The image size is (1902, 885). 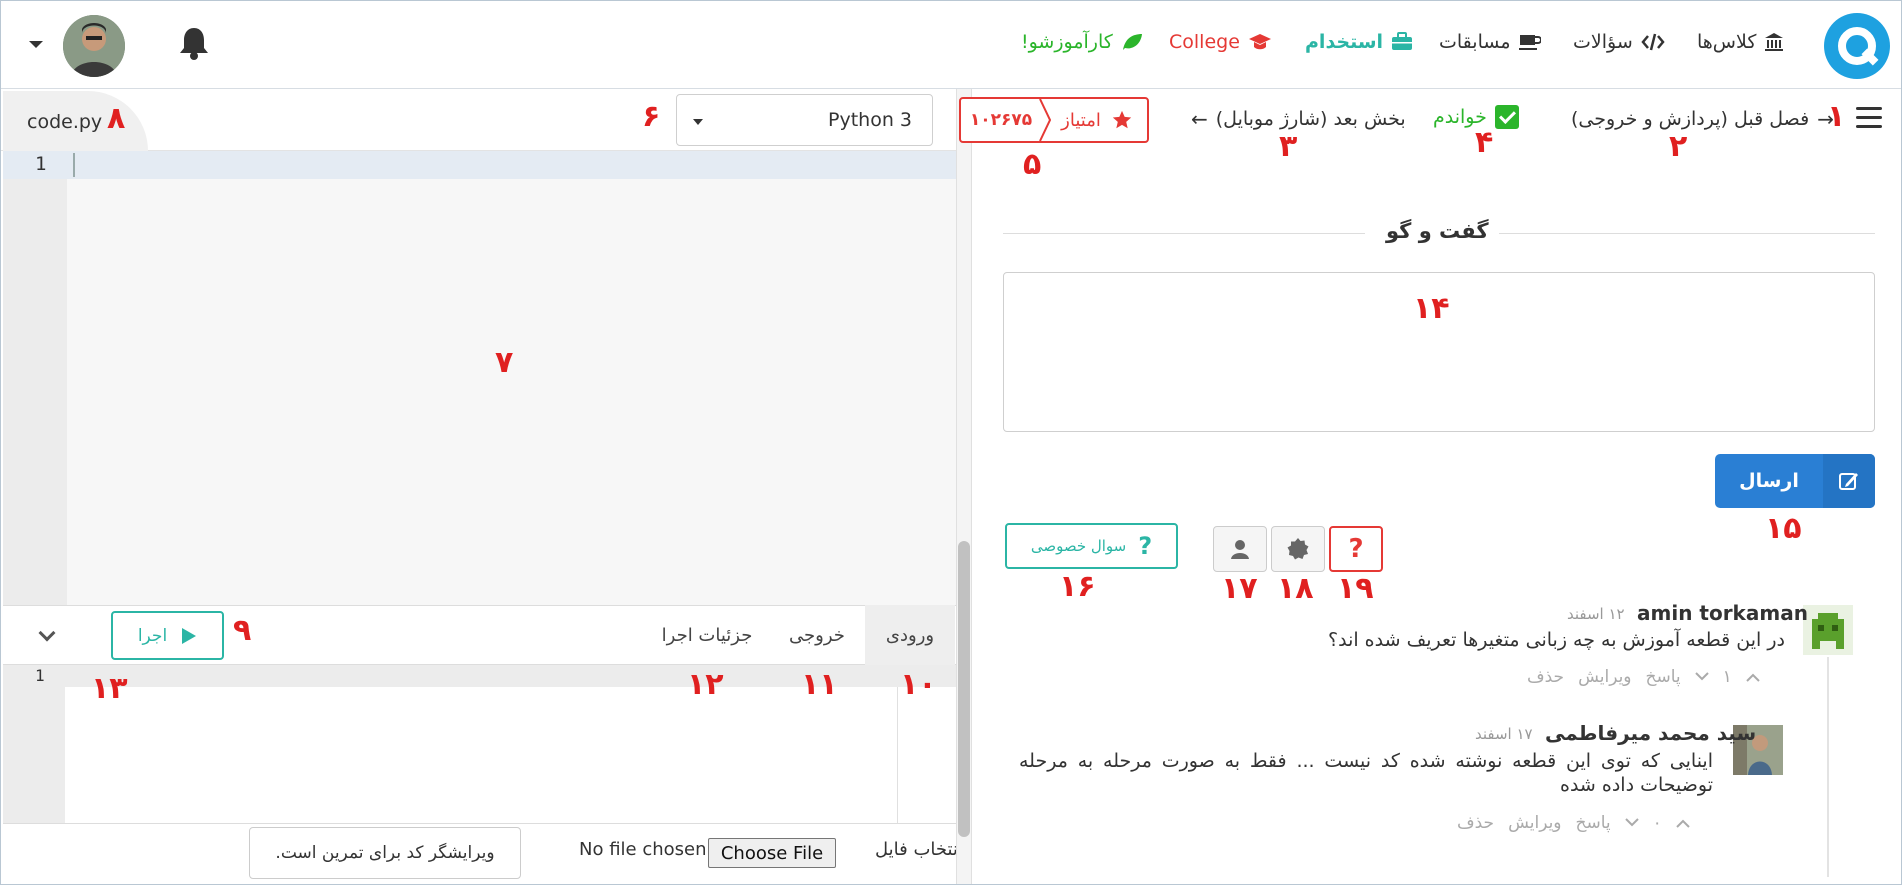 I want to click on annotation-14: ۱۴, so click(x=1431, y=308).